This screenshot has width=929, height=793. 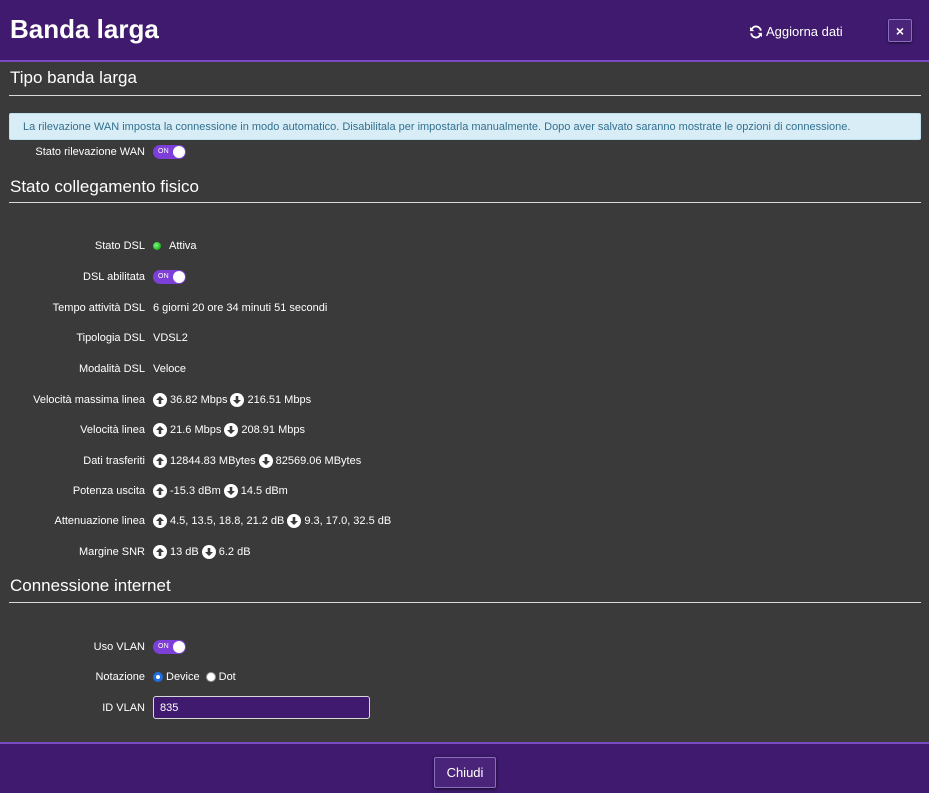 What do you see at coordinates (804, 31) in the screenshot?
I see `refresh-label: Aggiorna dati` at bounding box center [804, 31].